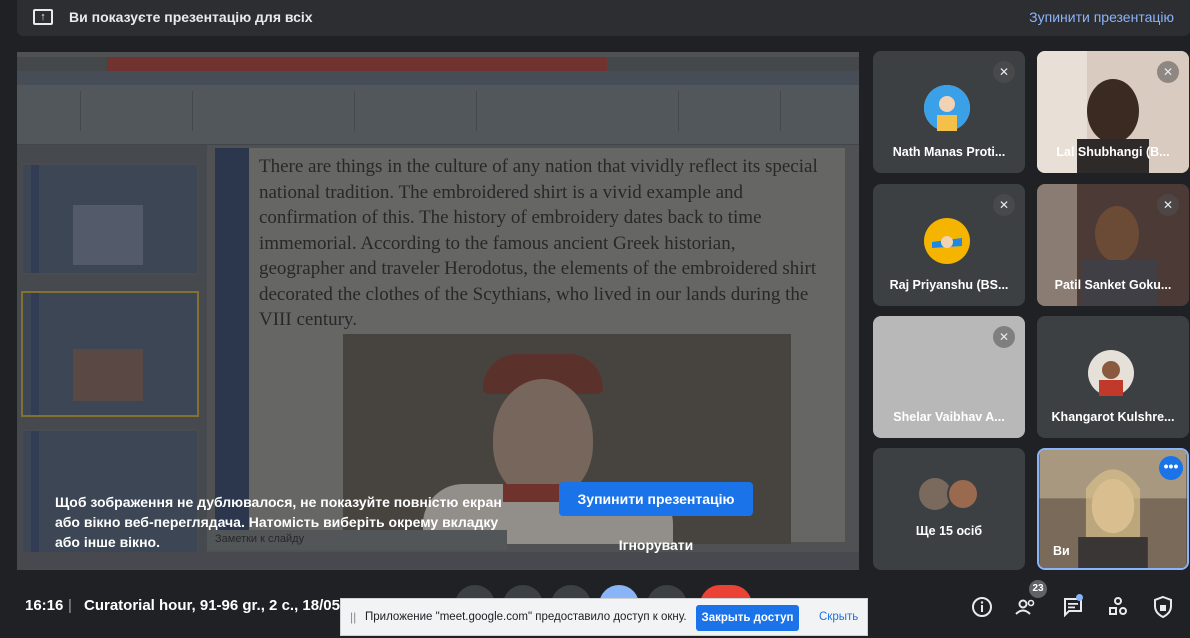  I want to click on more-participants-tile: Ще 15 осіб, so click(949, 509).